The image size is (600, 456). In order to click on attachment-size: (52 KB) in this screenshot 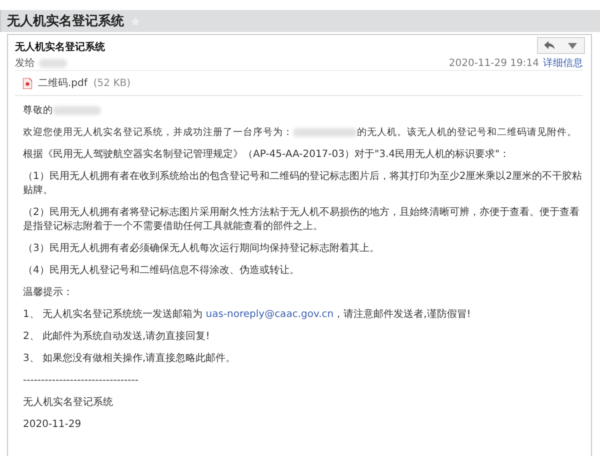, I will do `click(112, 83)`.